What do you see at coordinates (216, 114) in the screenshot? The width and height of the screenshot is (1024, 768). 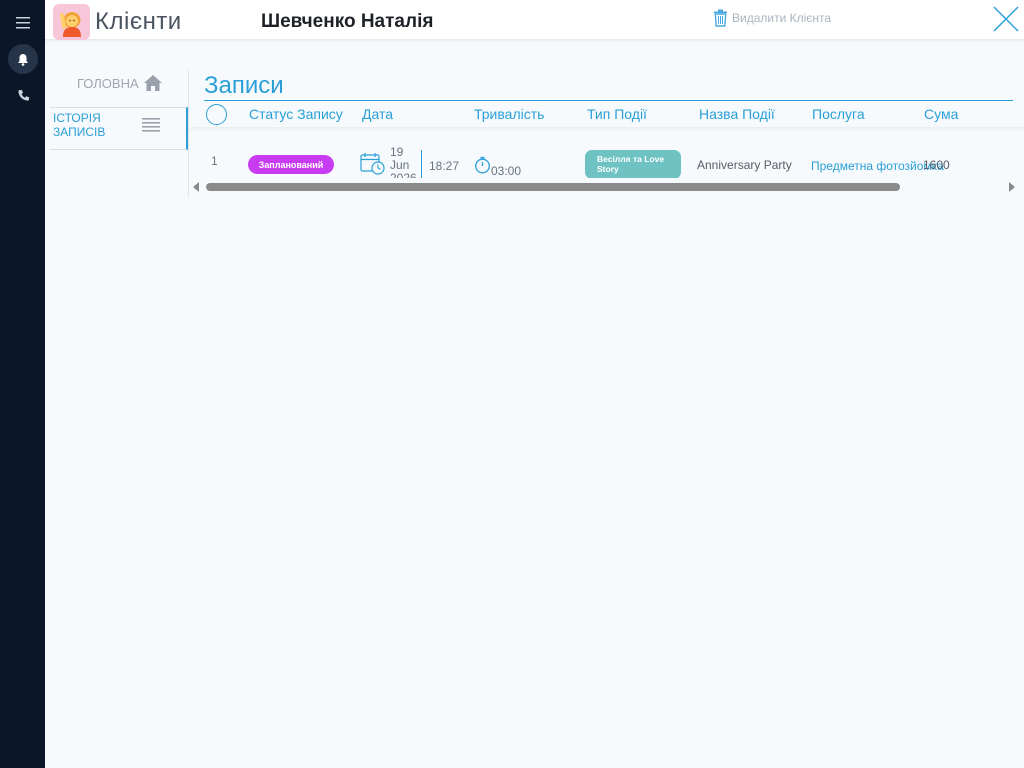 I see `select-all-checkbox` at bounding box center [216, 114].